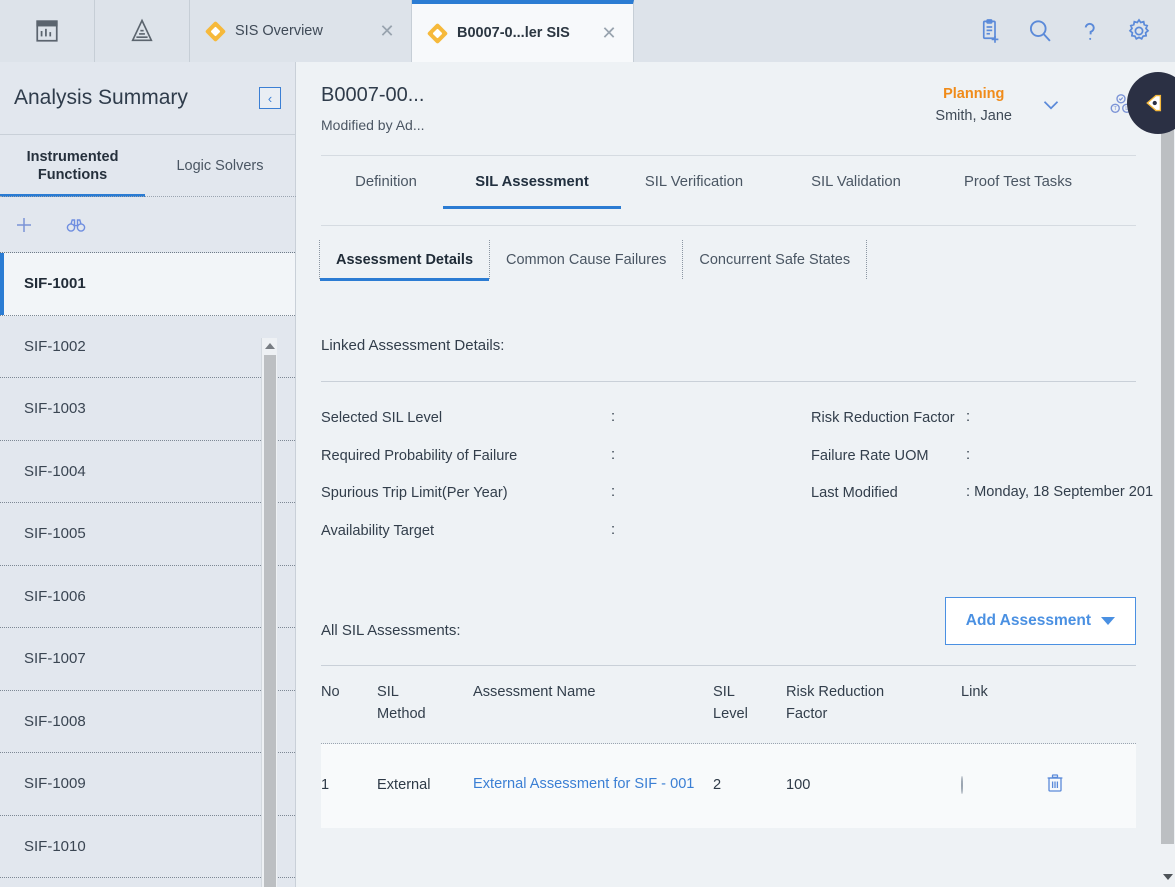 The width and height of the screenshot is (1175, 887). I want to click on gear-icon, so click(1139, 31).